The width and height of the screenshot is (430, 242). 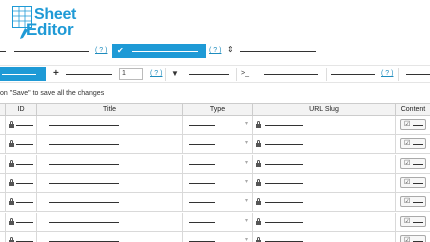 I want to click on column-header-type: Type, so click(x=218, y=110).